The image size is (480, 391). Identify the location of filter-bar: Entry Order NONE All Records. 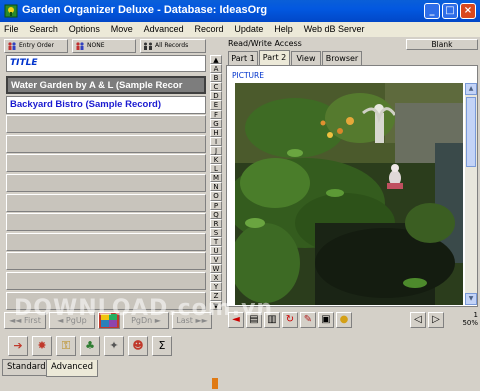
(105, 46).